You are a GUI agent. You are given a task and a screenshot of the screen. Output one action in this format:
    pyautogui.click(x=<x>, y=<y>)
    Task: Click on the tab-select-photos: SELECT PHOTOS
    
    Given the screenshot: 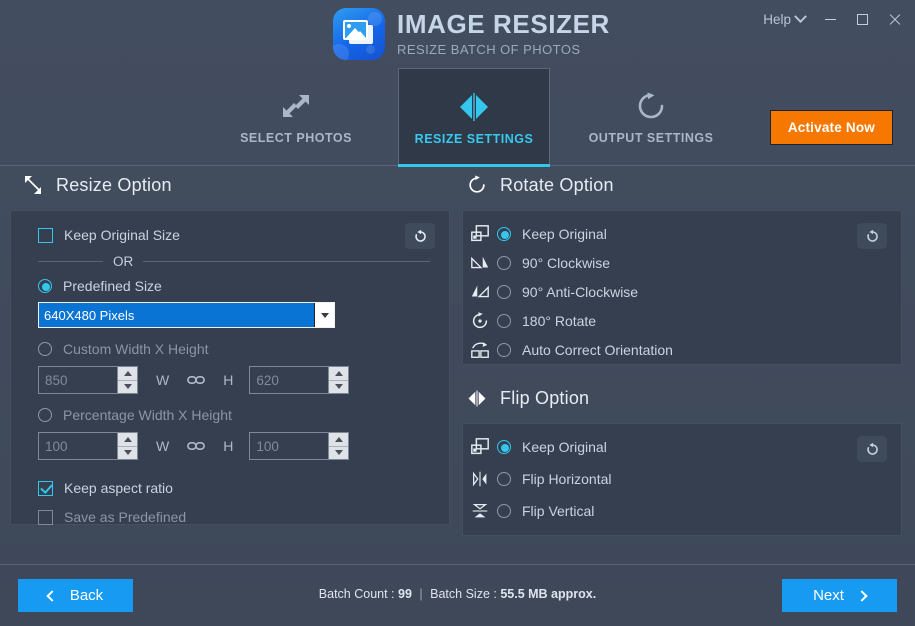 What is the action you would take?
    pyautogui.click(x=296, y=117)
    